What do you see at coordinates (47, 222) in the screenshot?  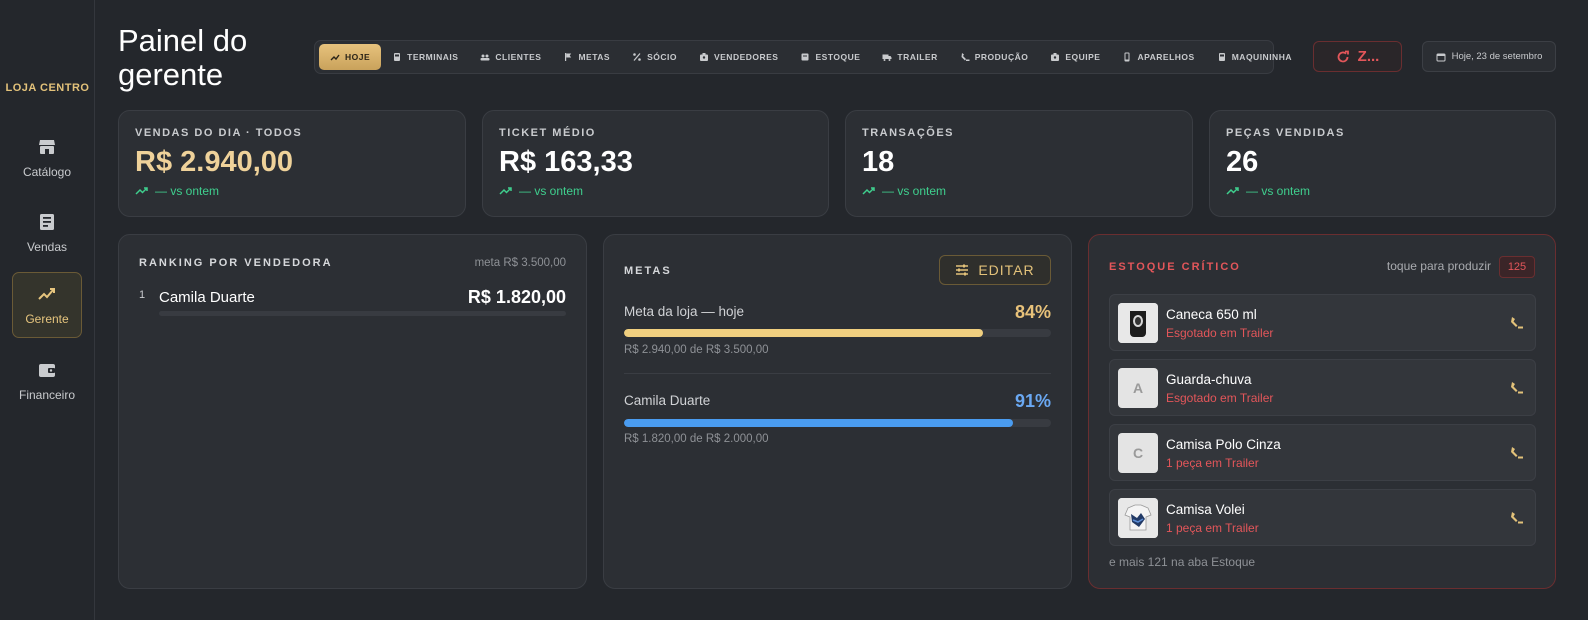 I see `receipt-icon` at bounding box center [47, 222].